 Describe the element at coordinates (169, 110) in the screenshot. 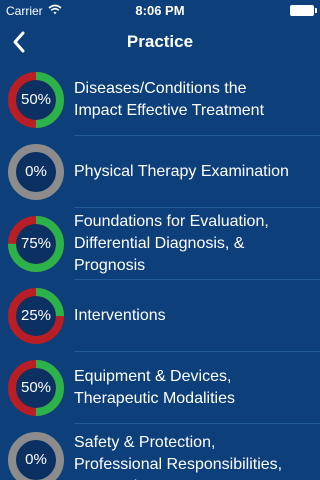

I see `topic-title-line: Impact Effective Treatment` at that location.